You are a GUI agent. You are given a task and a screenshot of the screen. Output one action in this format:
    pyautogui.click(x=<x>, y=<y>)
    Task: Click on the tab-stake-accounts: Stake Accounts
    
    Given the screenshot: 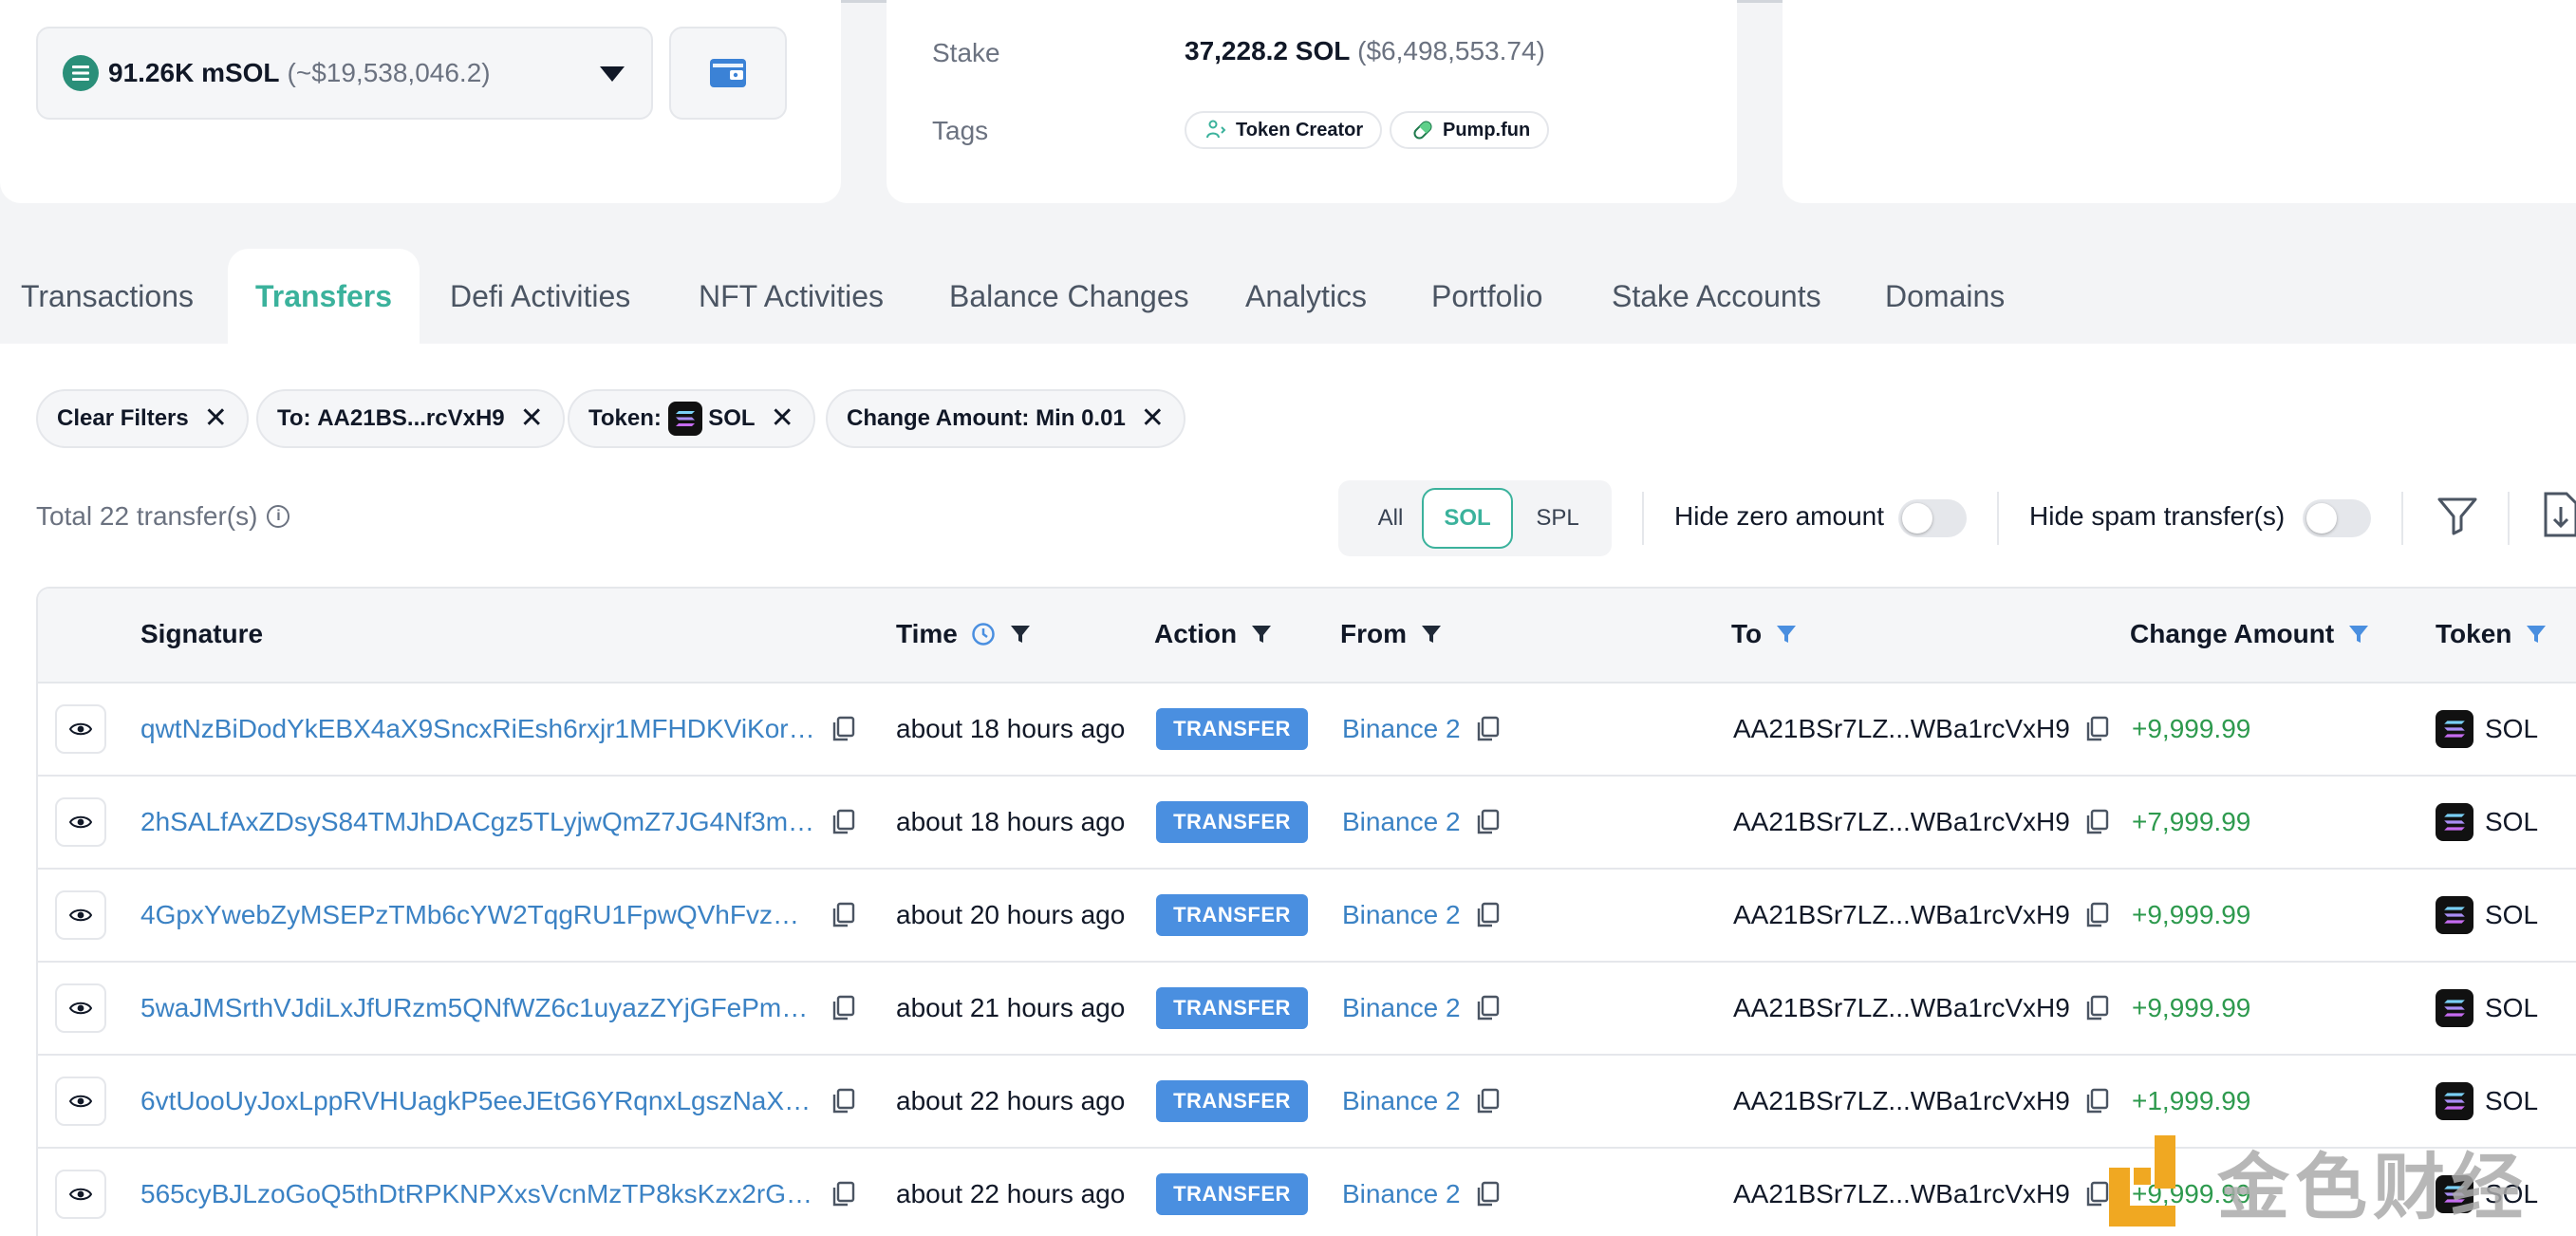 What is the action you would take?
    pyautogui.click(x=1716, y=296)
    